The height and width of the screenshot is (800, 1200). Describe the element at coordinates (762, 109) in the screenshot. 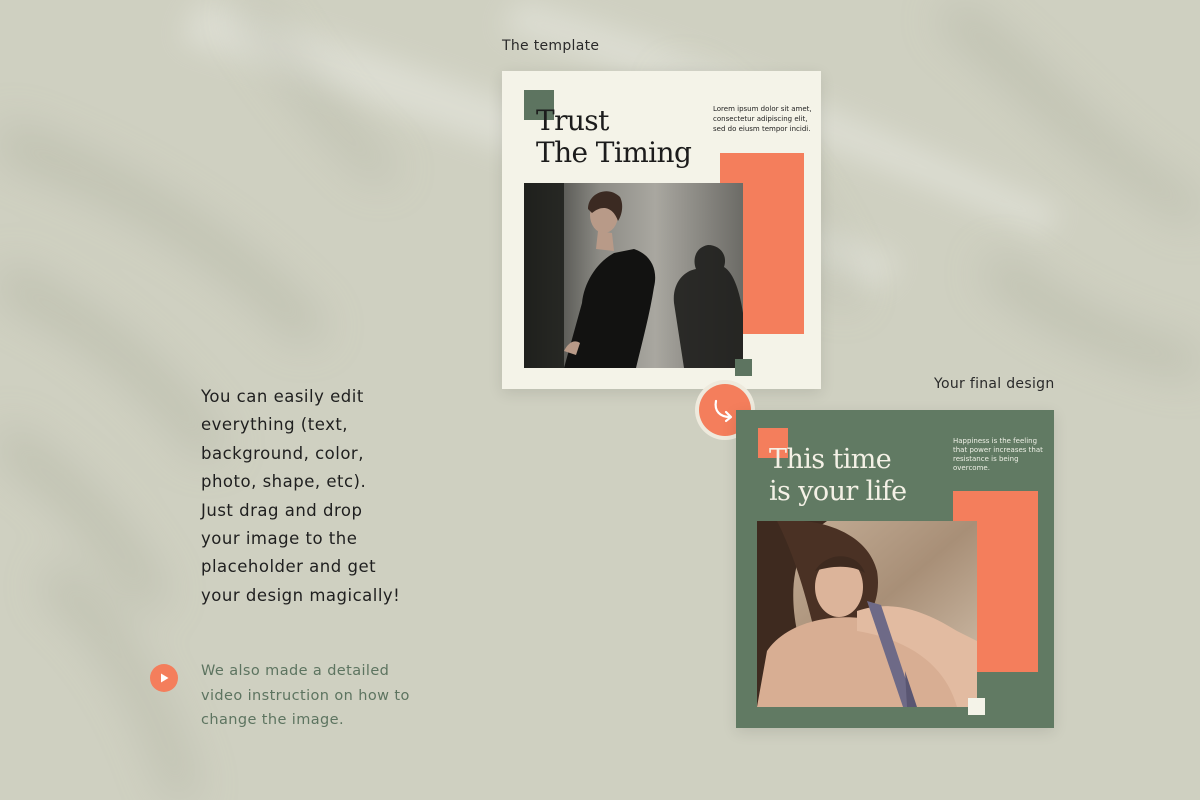

I see `template-body-line: Lorem ipsum dolor sit amet,` at that location.